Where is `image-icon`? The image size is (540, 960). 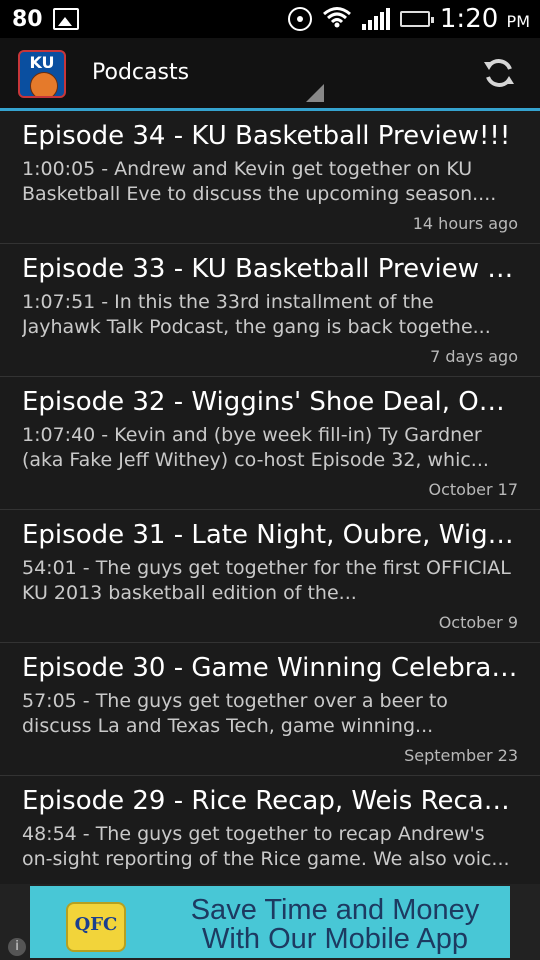 image-icon is located at coordinates (65, 19).